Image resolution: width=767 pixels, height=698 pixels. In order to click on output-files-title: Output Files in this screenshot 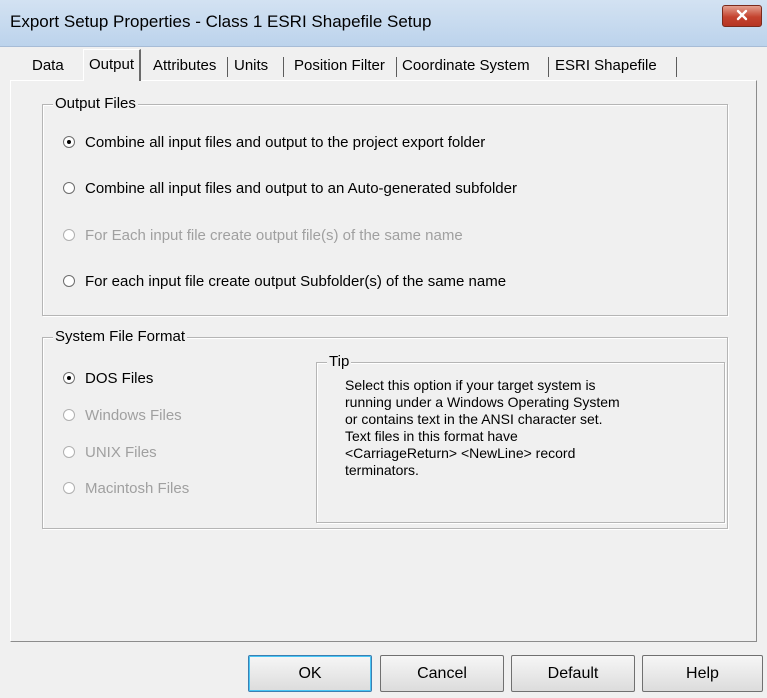, I will do `click(95, 104)`.